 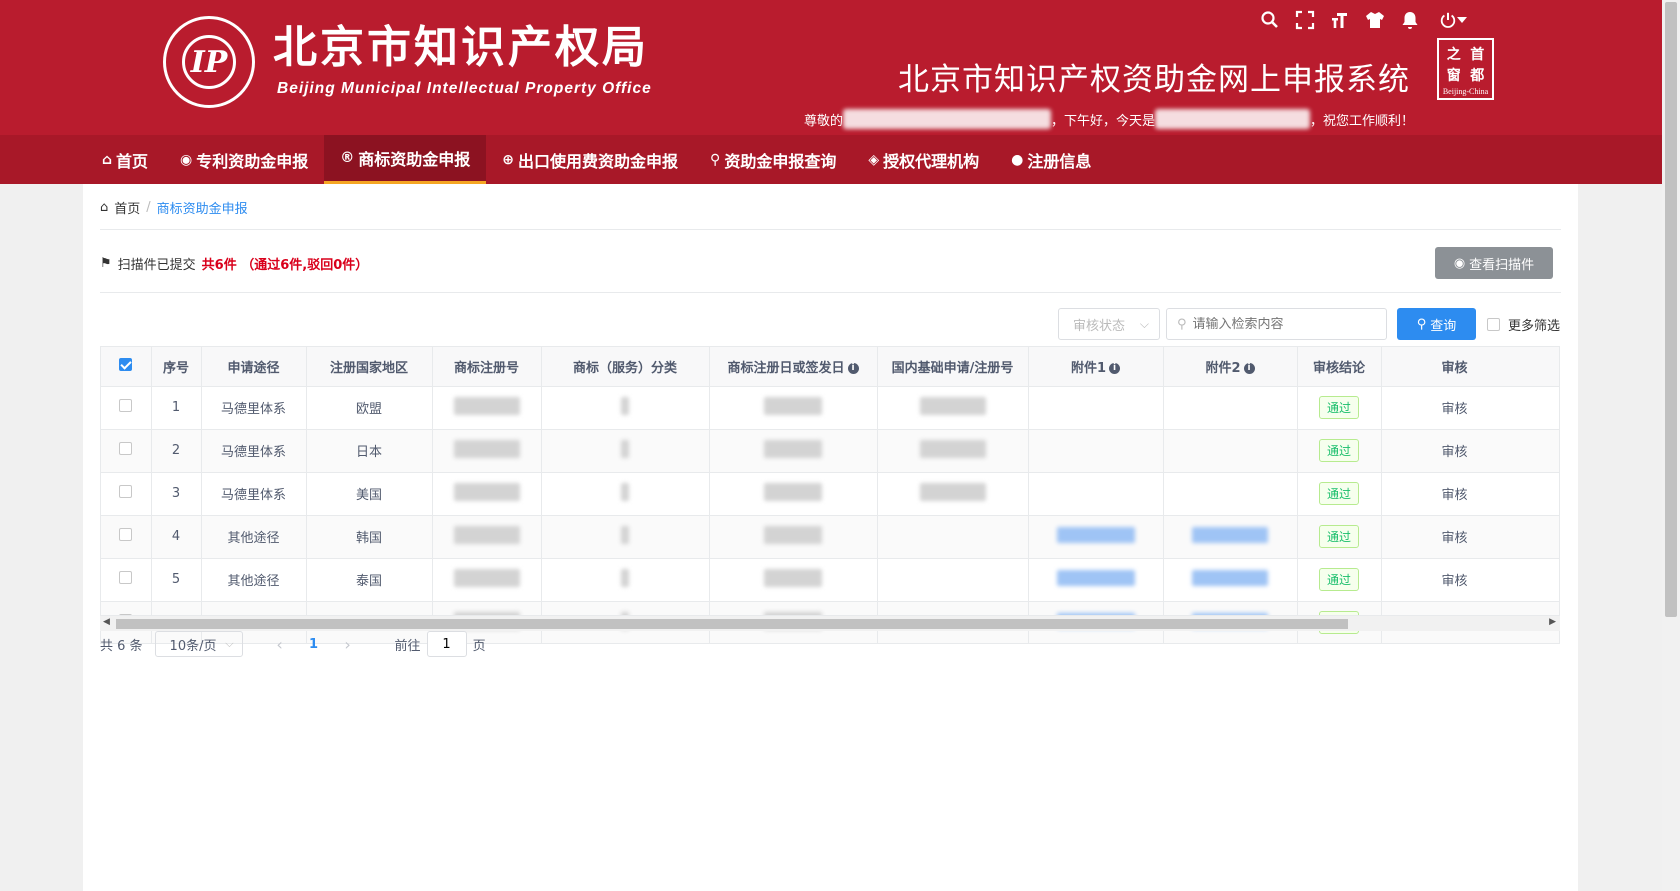 I want to click on flag-icon: ⚑, so click(x=106, y=263).